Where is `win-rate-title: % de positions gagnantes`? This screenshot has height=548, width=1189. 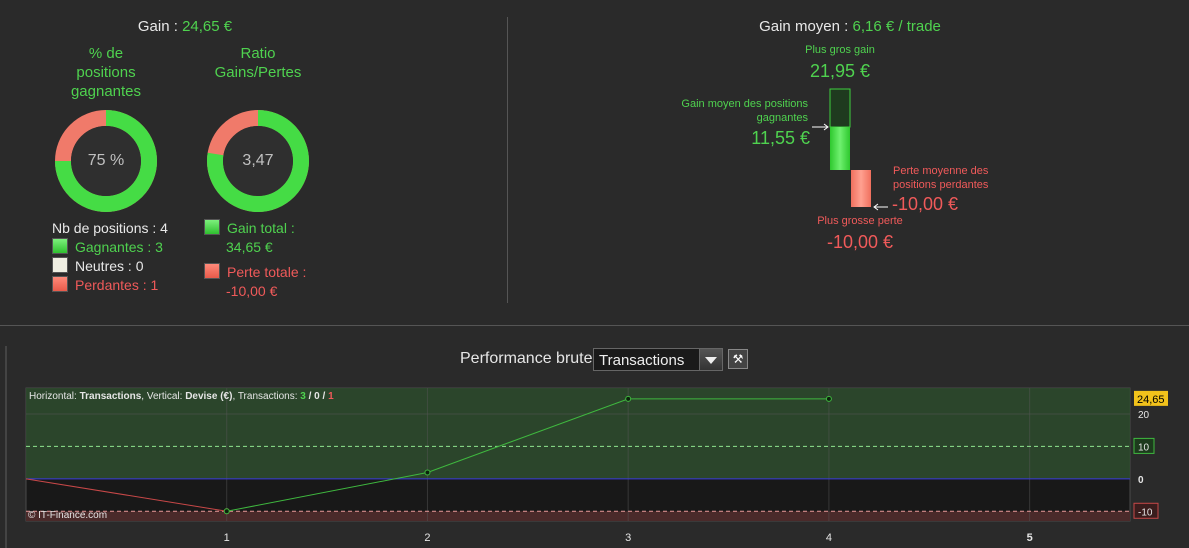
win-rate-title: % de positions gagnantes is located at coordinates (106, 72).